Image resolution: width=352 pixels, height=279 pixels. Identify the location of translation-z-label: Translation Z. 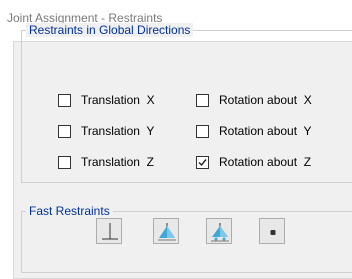
(117, 162).